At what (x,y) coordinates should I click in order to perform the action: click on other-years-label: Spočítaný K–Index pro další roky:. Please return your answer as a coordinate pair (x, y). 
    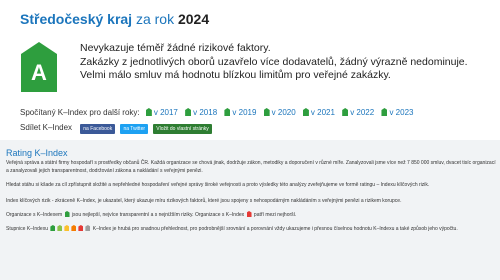
    Looking at the image, I should click on (80, 112).